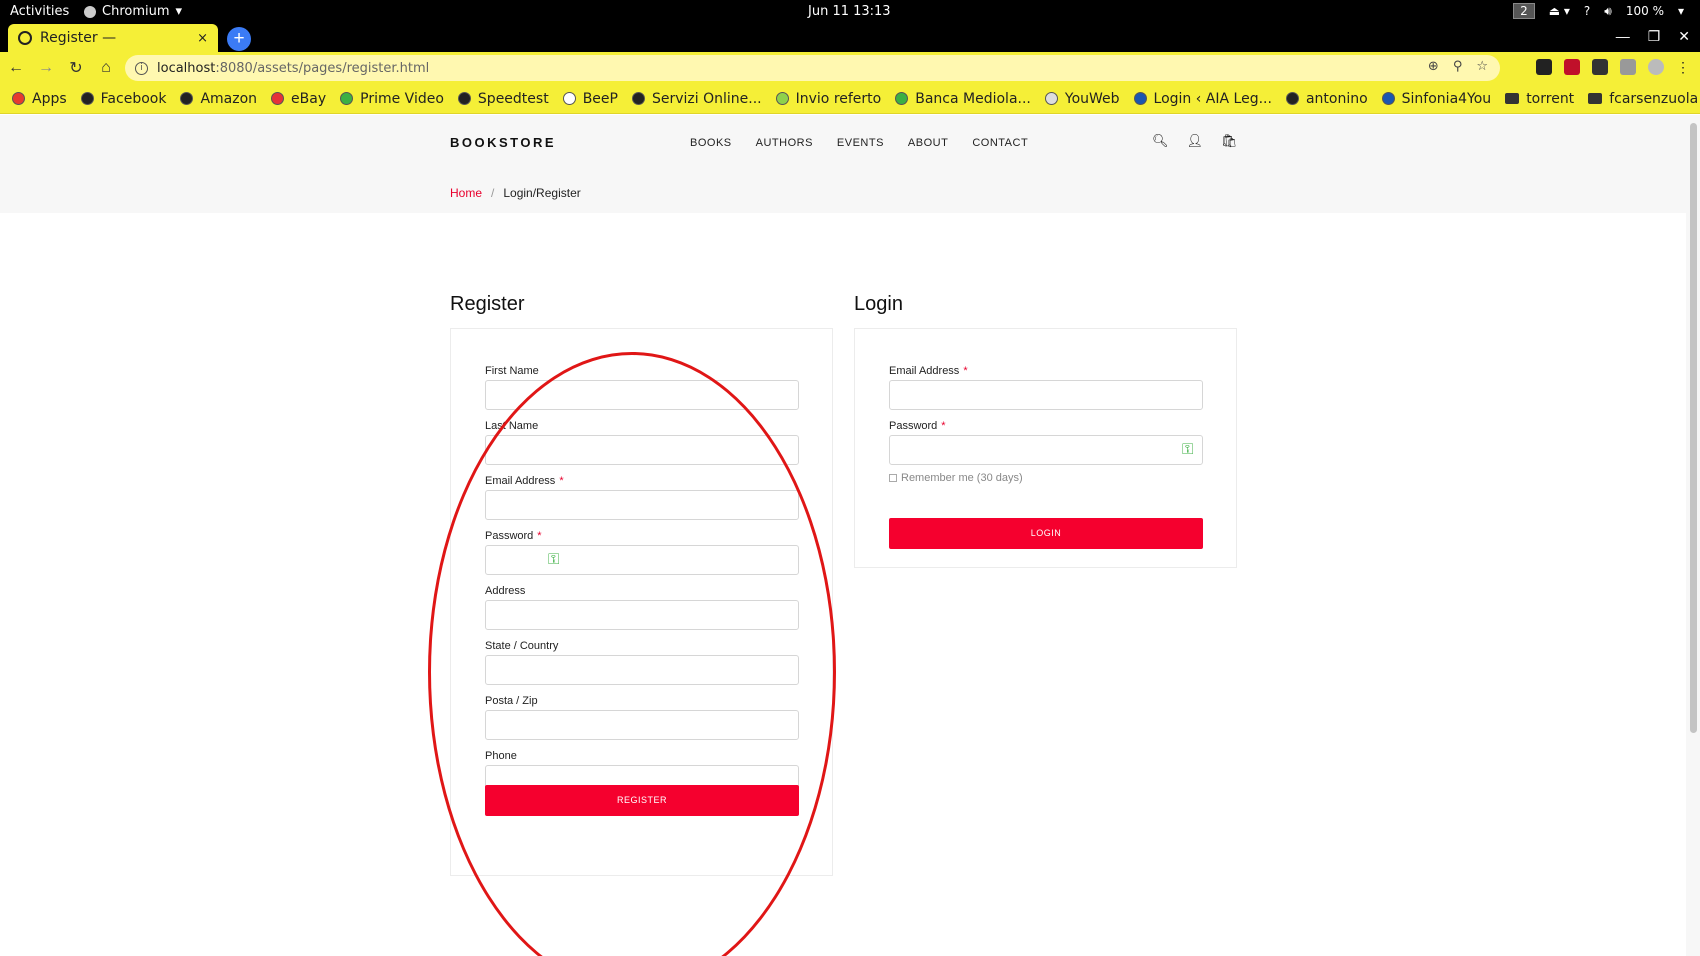 The height and width of the screenshot is (956, 1700). Describe the element at coordinates (1684, 36) in the screenshot. I see `close-window-icon: ✕` at that location.